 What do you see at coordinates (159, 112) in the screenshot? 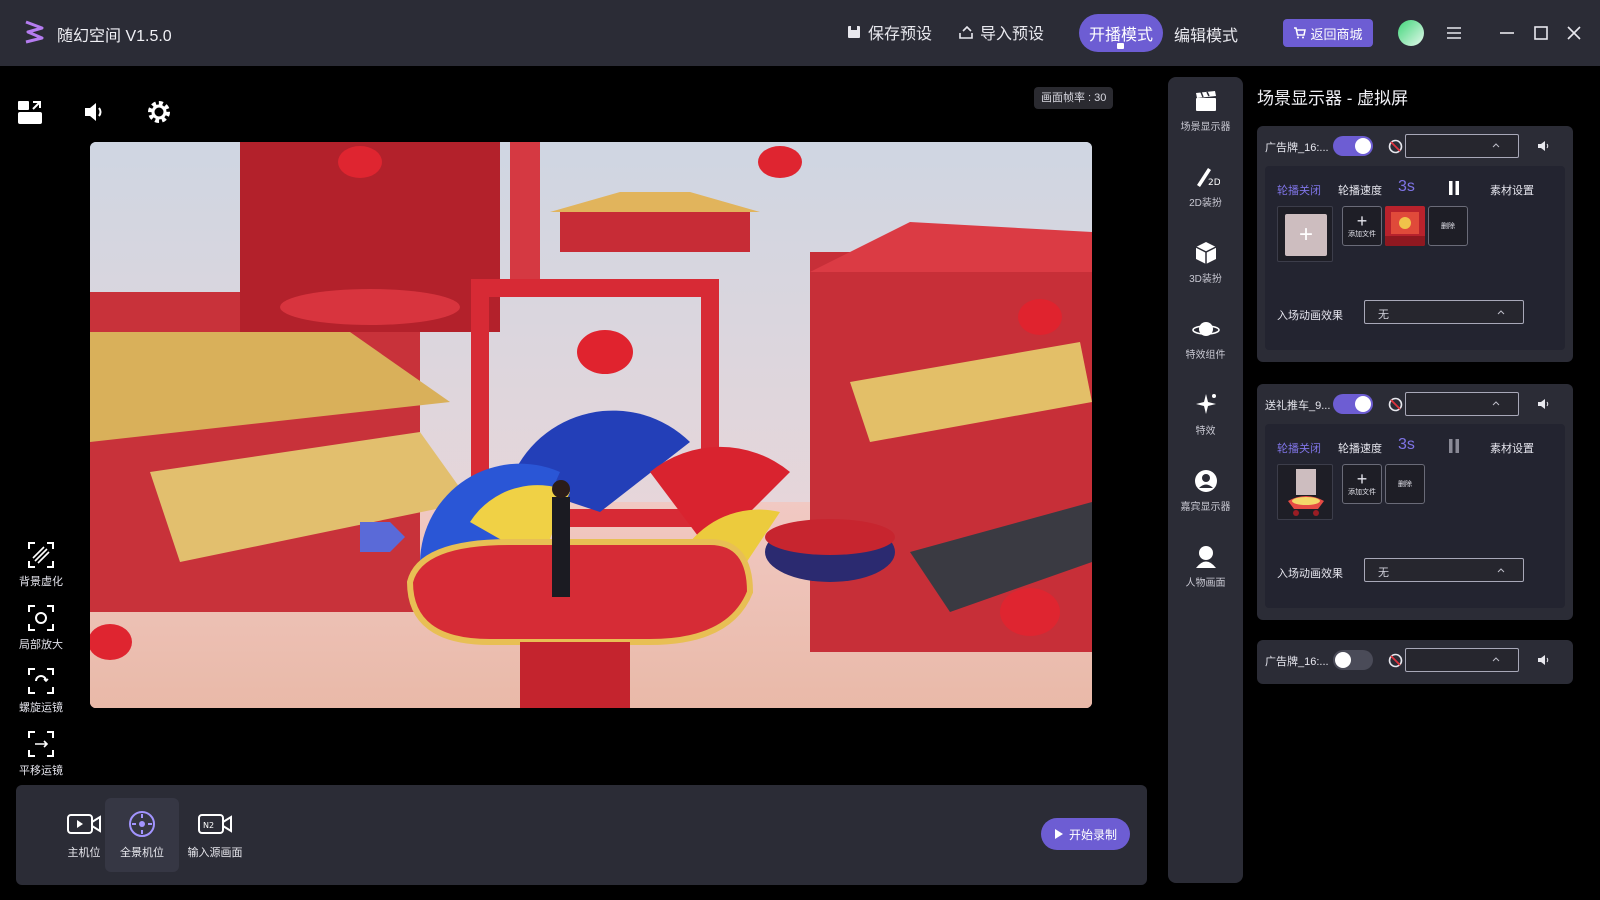
I see `settings-gear-icon` at bounding box center [159, 112].